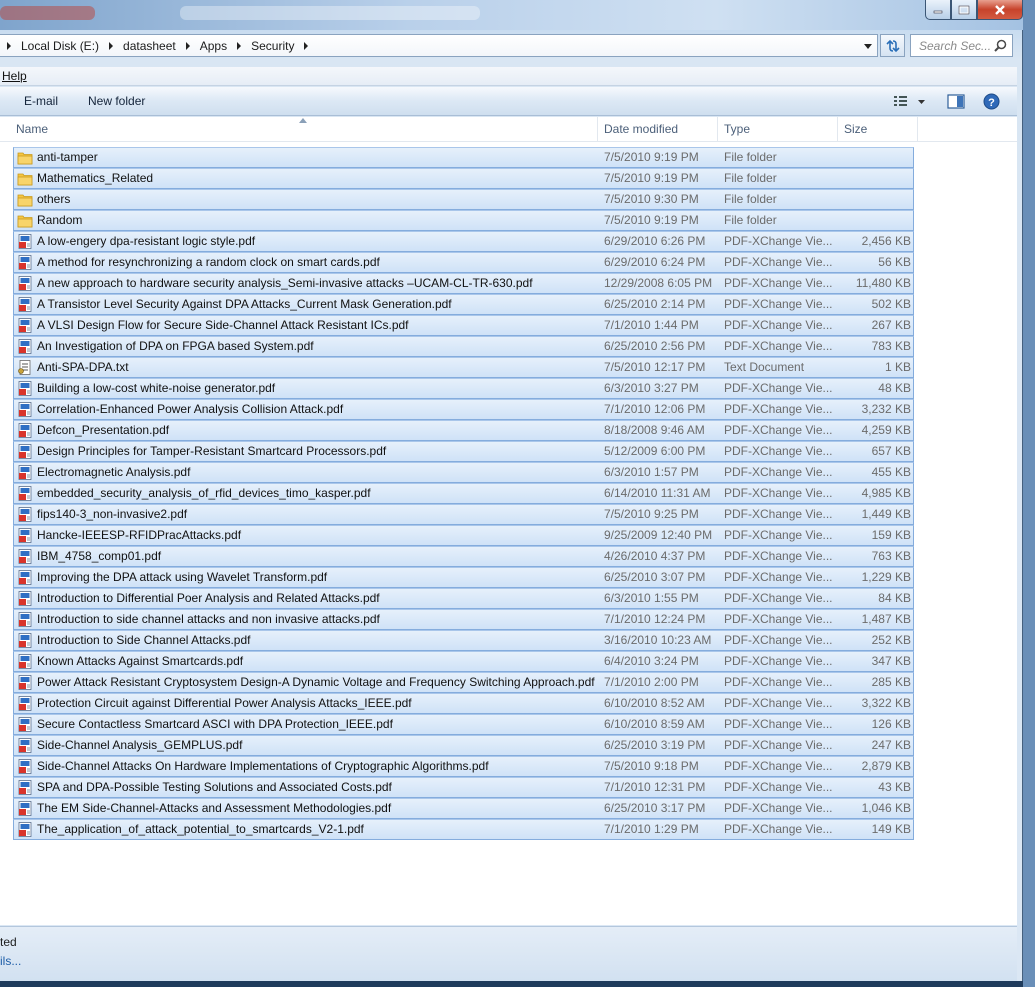 Image resolution: width=1035 pixels, height=987 pixels. I want to click on window-controls, so click(974, 10).